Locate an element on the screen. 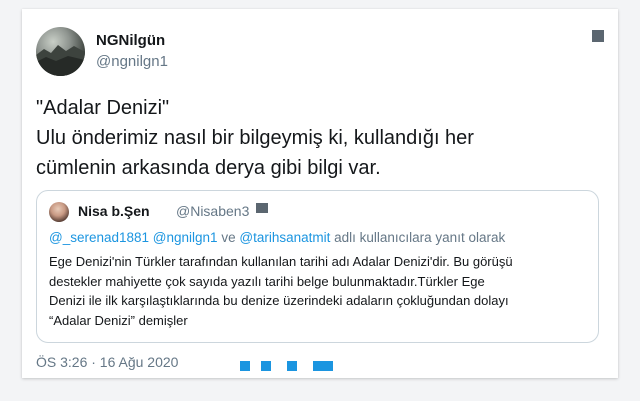 The width and height of the screenshot is (640, 401). more-options-icon is located at coordinates (598, 36).